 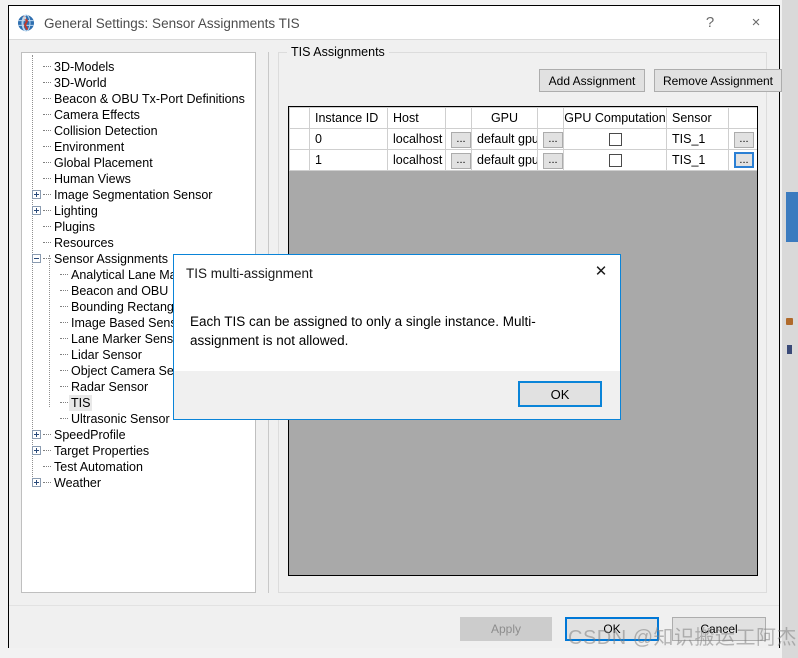 I want to click on ok-button: OK, so click(x=612, y=629).